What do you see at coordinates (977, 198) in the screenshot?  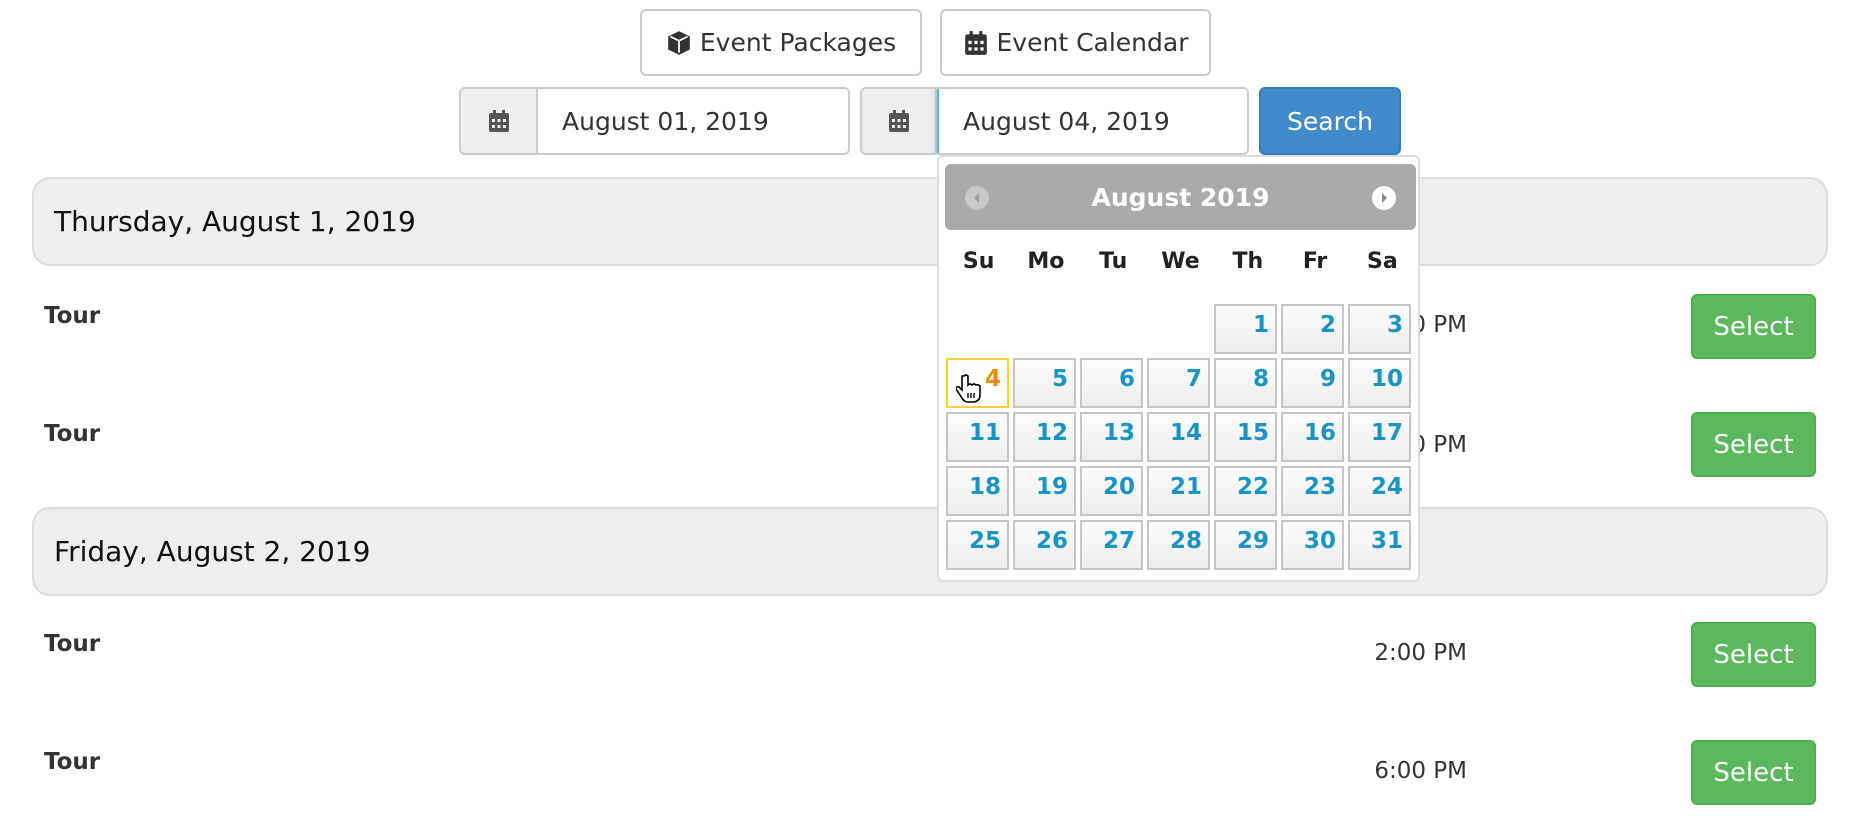 I see `prev-month-button` at bounding box center [977, 198].